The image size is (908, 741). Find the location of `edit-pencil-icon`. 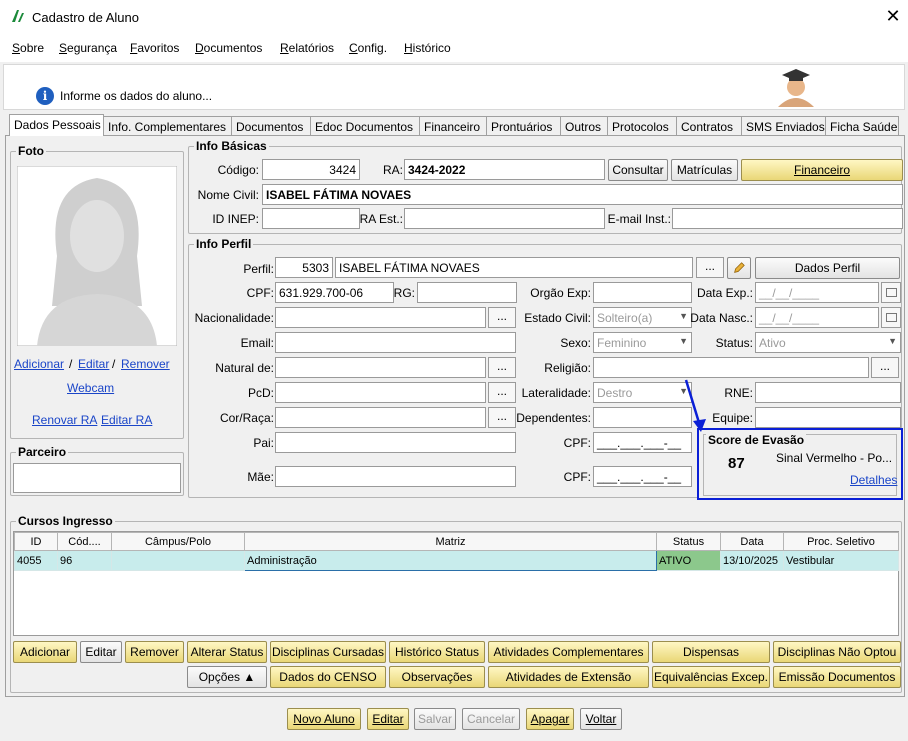

edit-pencil-icon is located at coordinates (739, 268).